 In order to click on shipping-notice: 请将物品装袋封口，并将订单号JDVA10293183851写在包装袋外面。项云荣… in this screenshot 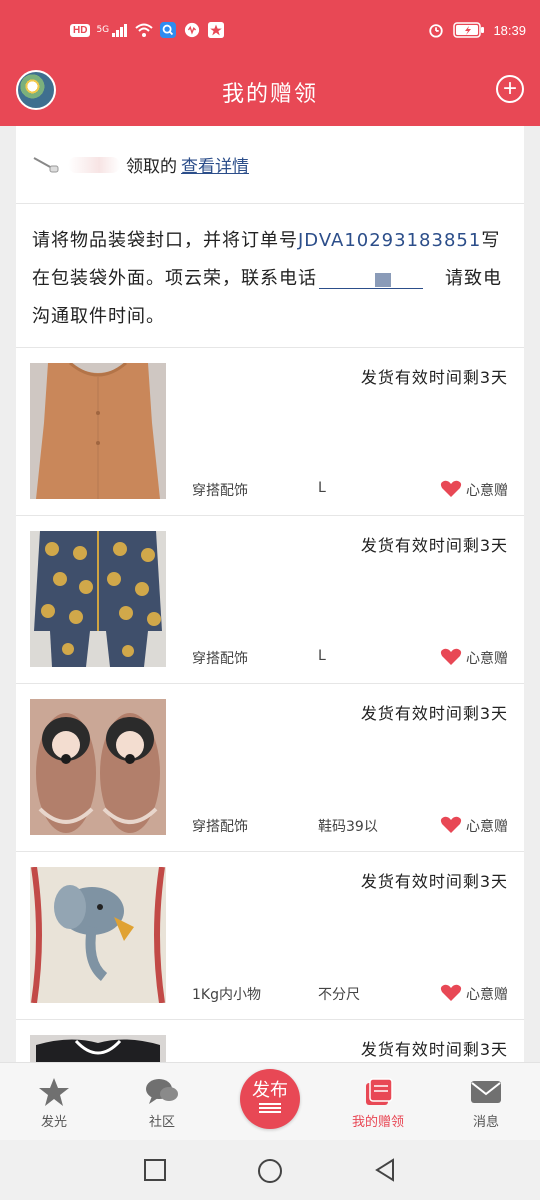, I will do `click(270, 276)`.